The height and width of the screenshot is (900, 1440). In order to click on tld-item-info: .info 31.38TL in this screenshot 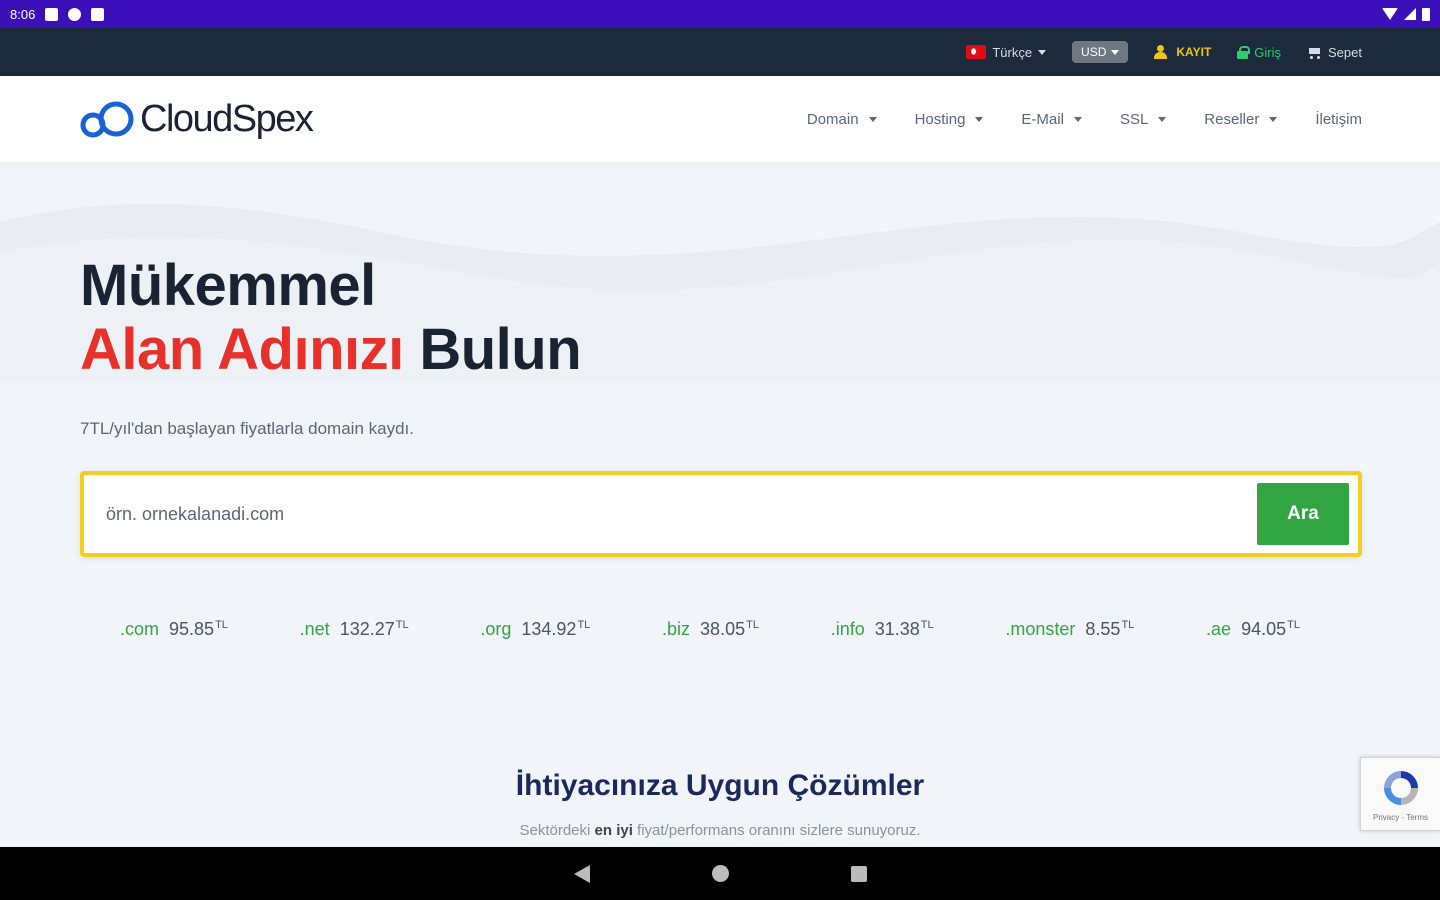, I will do `click(882, 629)`.